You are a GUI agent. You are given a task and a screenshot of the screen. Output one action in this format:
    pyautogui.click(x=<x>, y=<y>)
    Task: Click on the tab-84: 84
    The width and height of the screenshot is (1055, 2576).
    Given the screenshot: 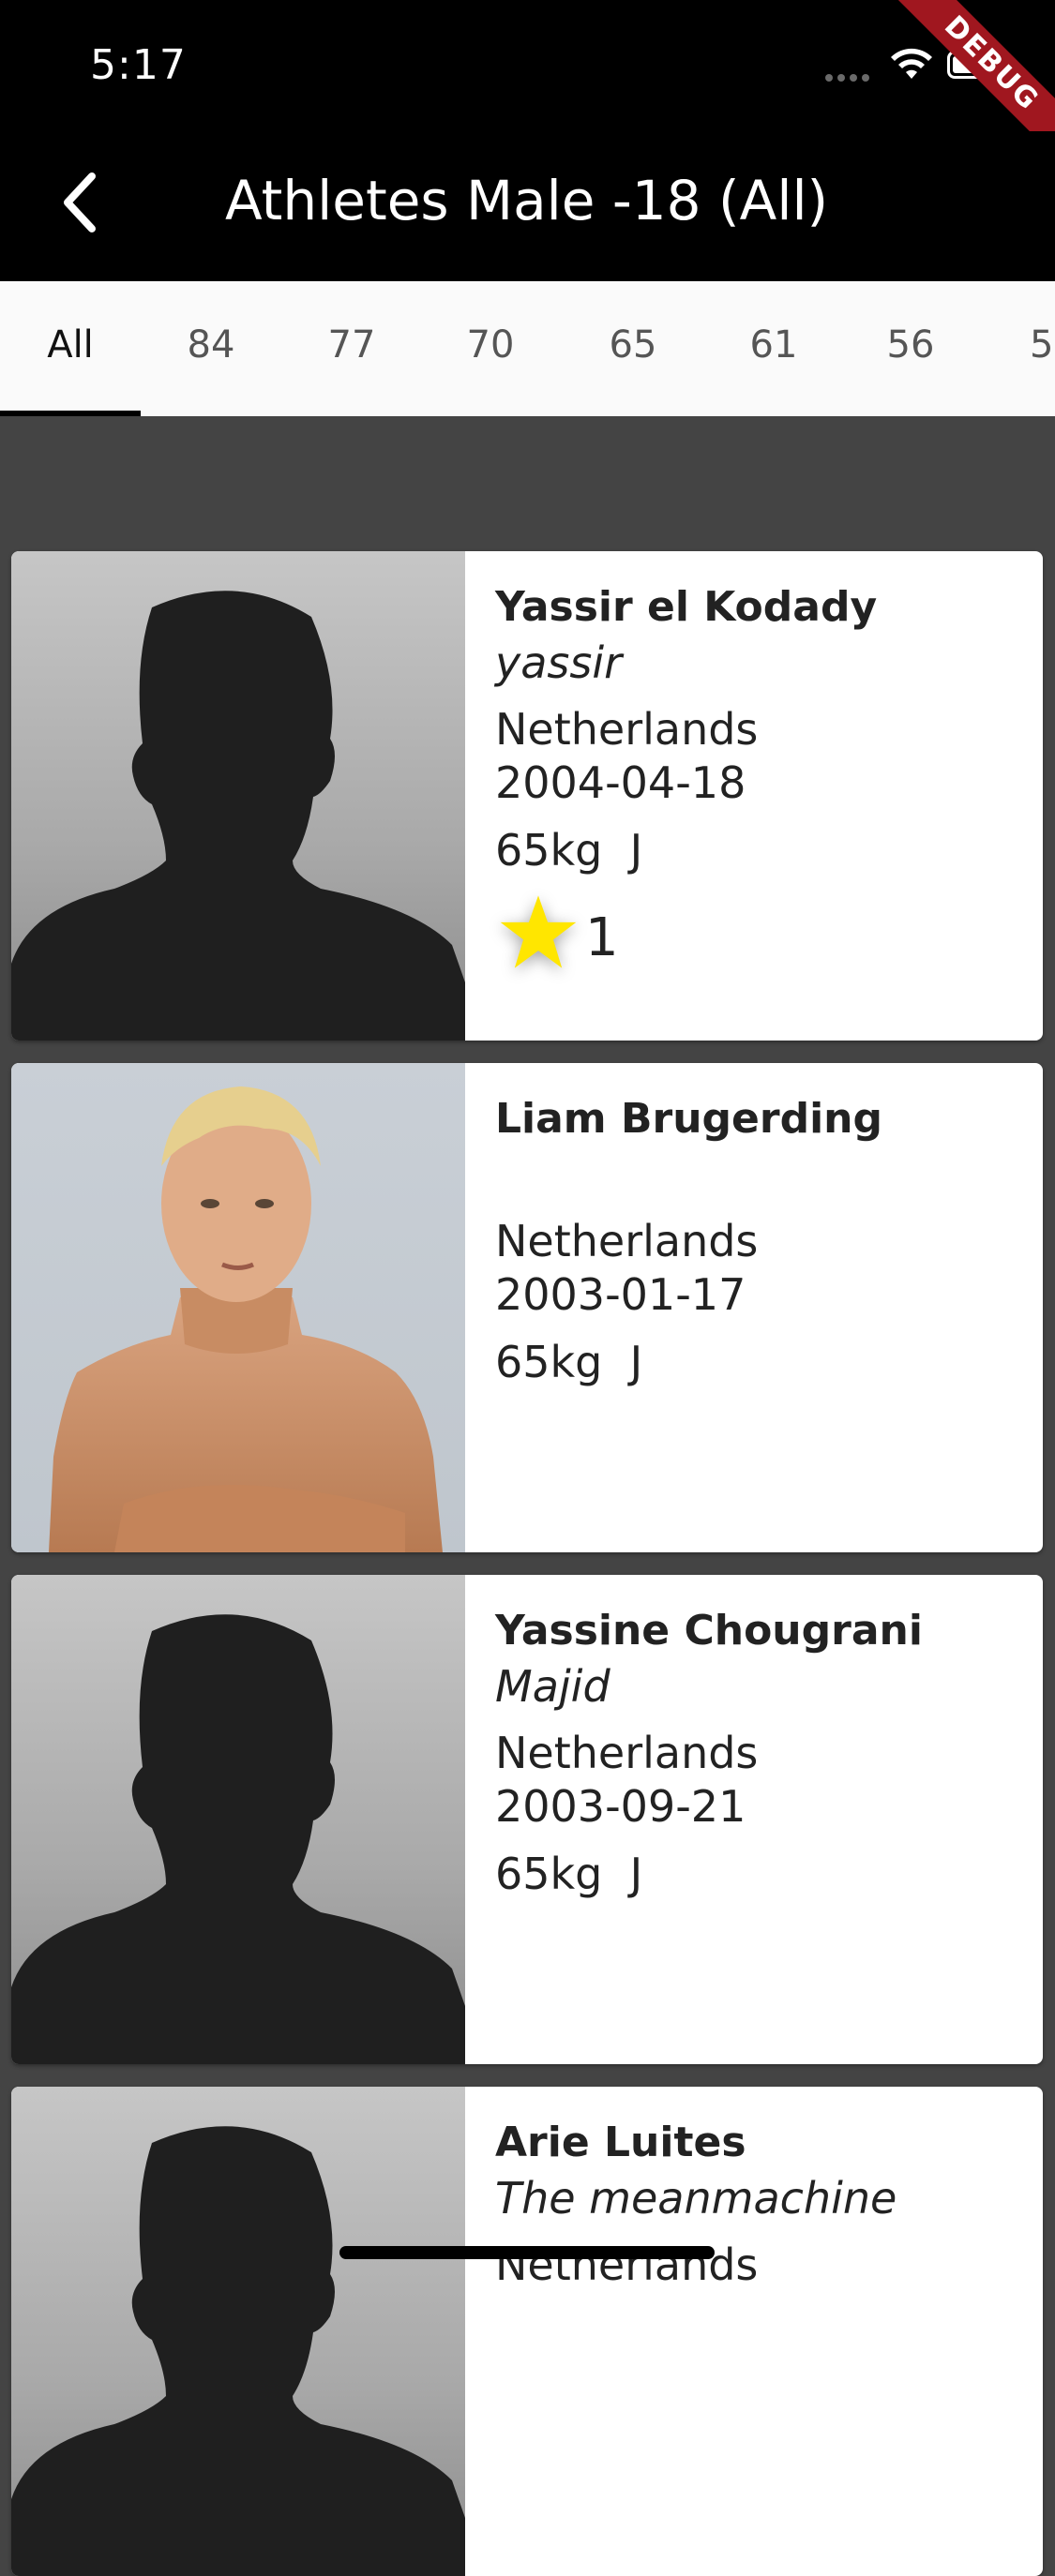 What is the action you would take?
    pyautogui.click(x=211, y=348)
    